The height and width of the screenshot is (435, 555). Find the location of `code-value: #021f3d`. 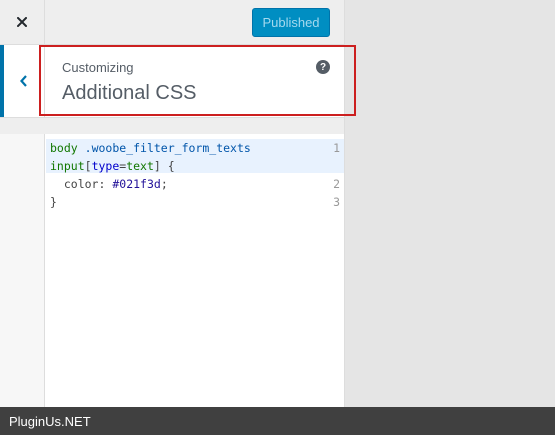

code-value: #021f3d is located at coordinates (136, 184).